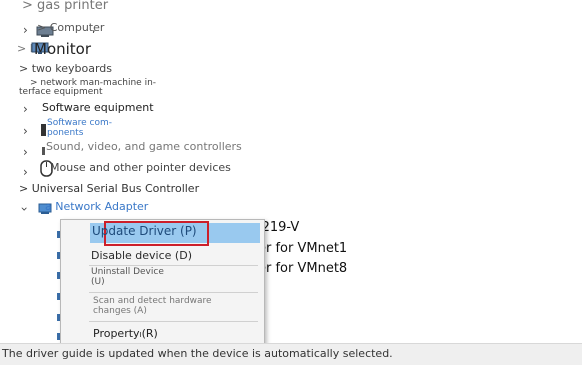 The height and width of the screenshot is (365, 582). What do you see at coordinates (109, 188) in the screenshot?
I see `tree-item-usb: > Universal Serial Bus Controller` at bounding box center [109, 188].